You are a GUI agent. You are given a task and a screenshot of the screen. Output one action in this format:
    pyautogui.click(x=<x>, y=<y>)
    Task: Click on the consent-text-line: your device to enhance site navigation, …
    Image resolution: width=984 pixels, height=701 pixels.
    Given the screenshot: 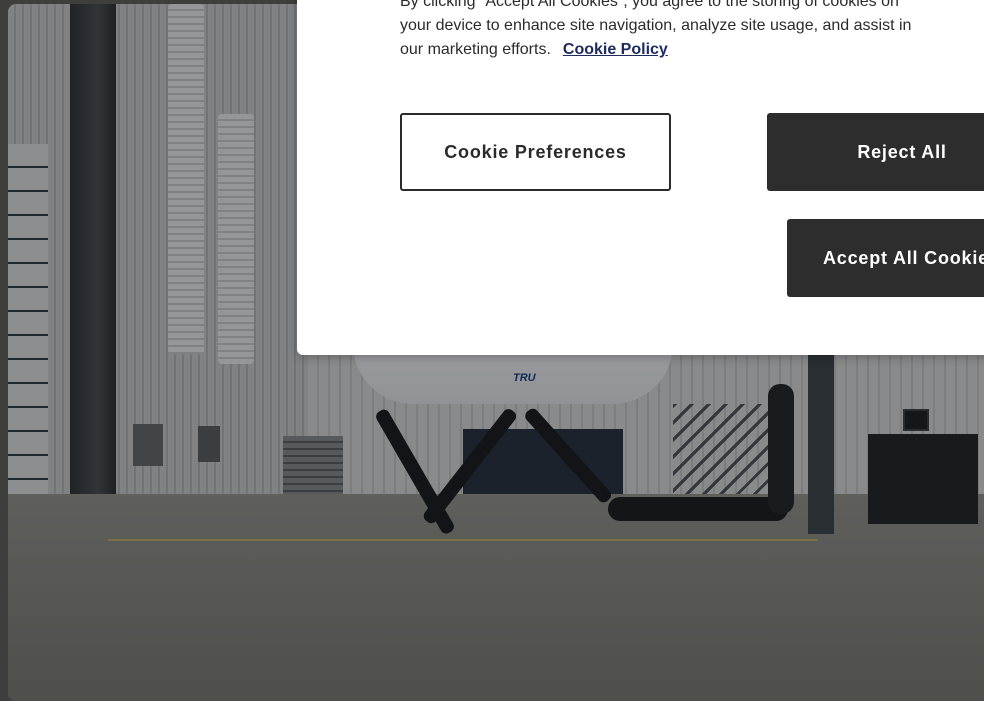 What is the action you would take?
    pyautogui.click(x=656, y=25)
    